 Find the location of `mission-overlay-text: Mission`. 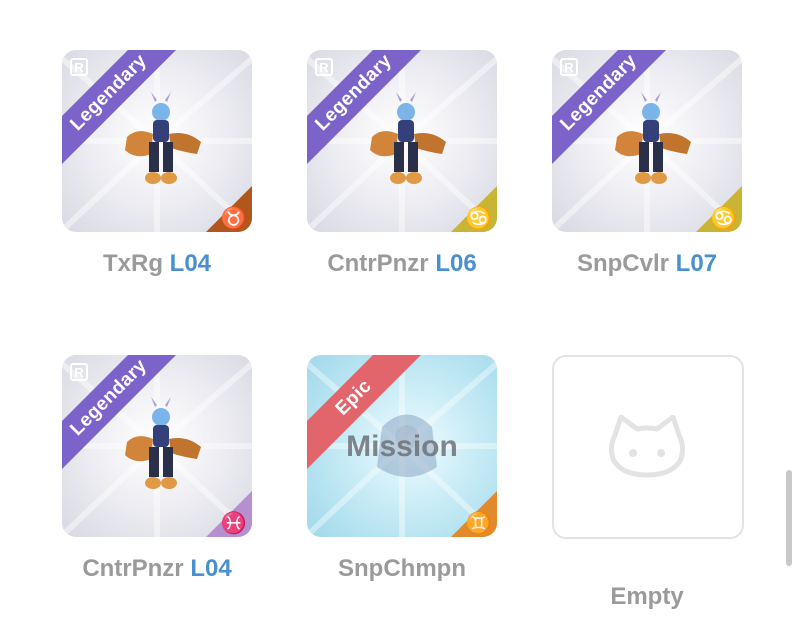

mission-overlay-text: Mission is located at coordinates (402, 446).